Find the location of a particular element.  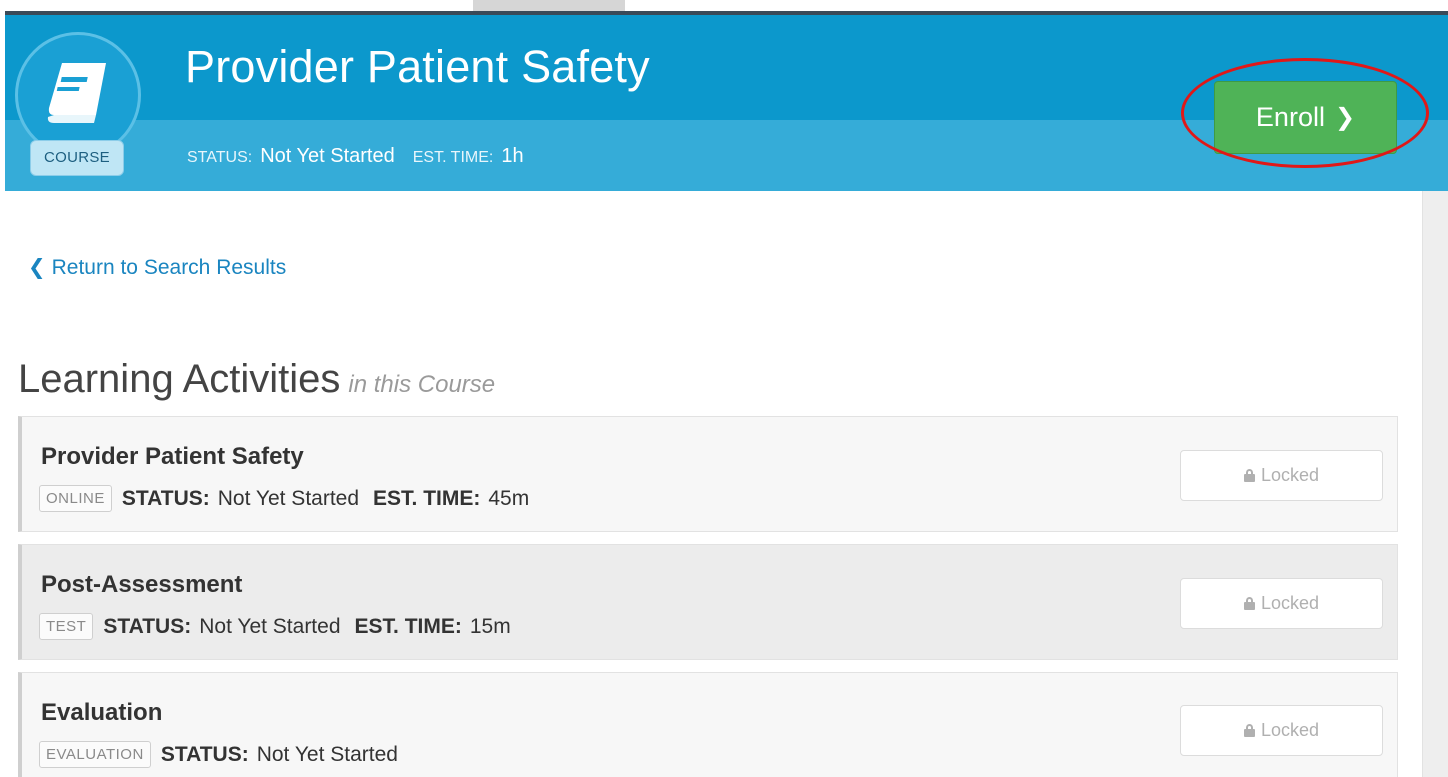

activity-name: Evaluation is located at coordinates (102, 712).